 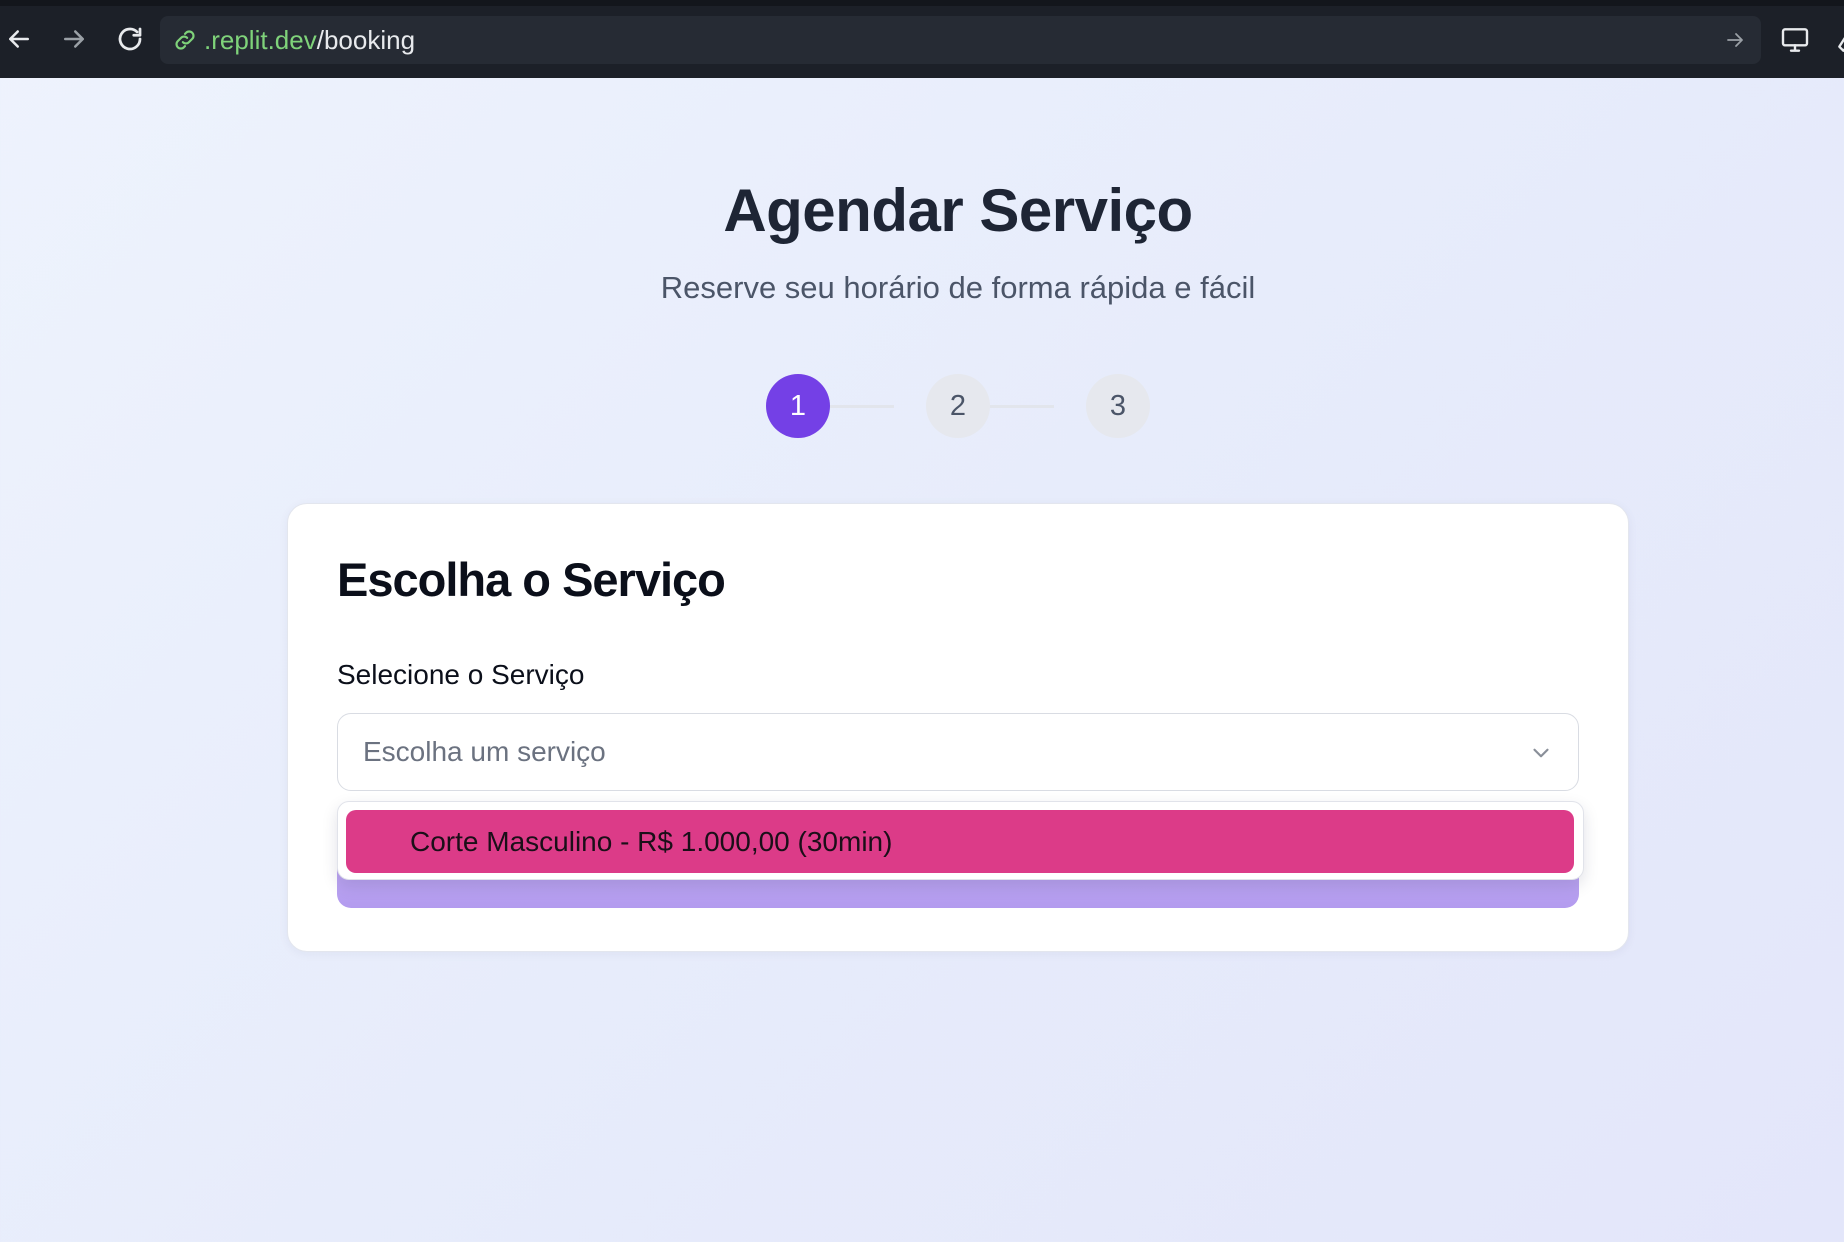 I want to click on reload-icon, so click(x=130, y=39).